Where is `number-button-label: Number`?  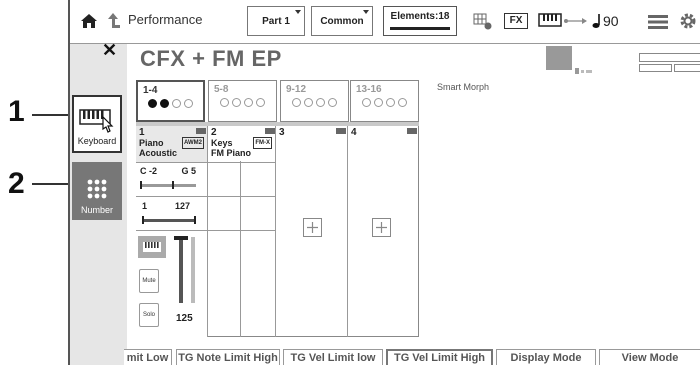
number-button-label: Number is located at coordinates (96, 210).